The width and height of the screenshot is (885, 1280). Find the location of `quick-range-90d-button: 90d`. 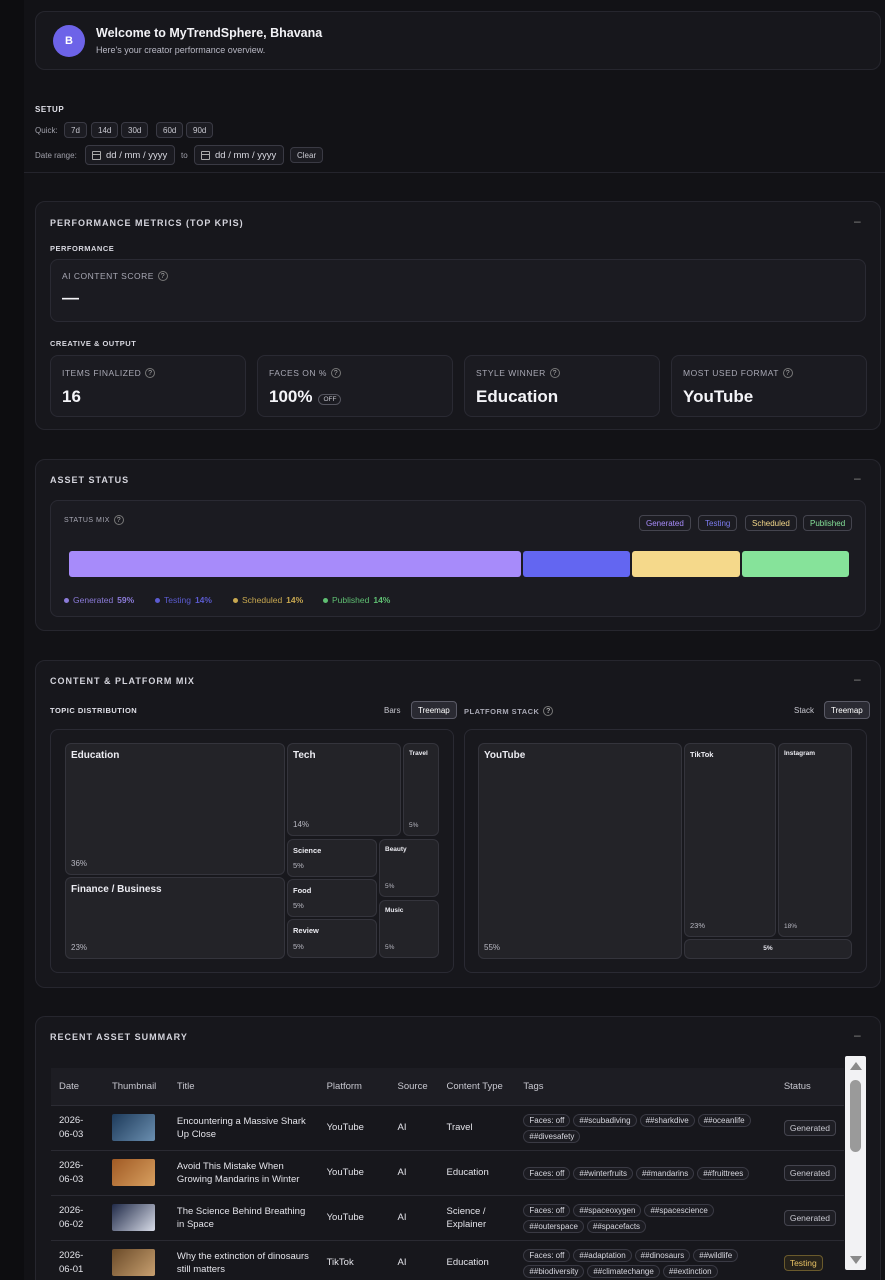

quick-range-90d-button: 90d is located at coordinates (200, 130).